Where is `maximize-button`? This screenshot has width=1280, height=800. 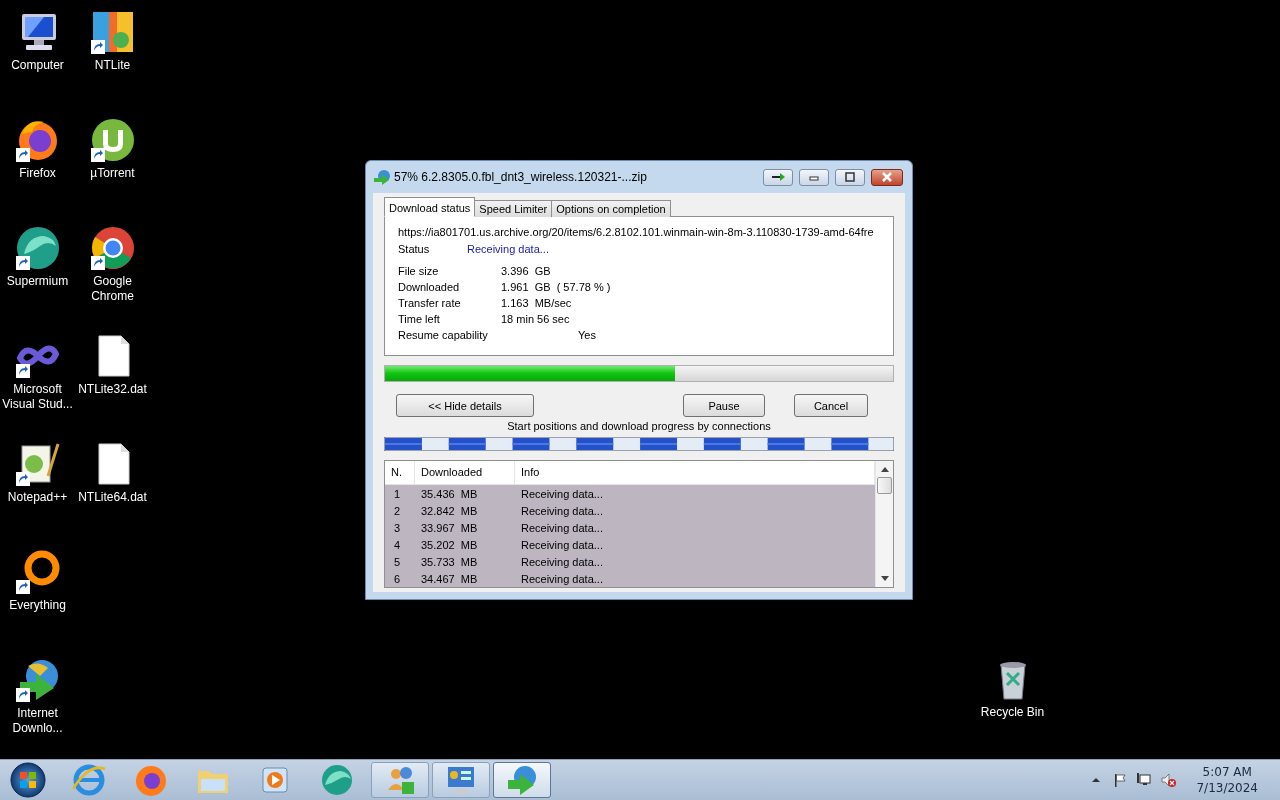 maximize-button is located at coordinates (850, 177).